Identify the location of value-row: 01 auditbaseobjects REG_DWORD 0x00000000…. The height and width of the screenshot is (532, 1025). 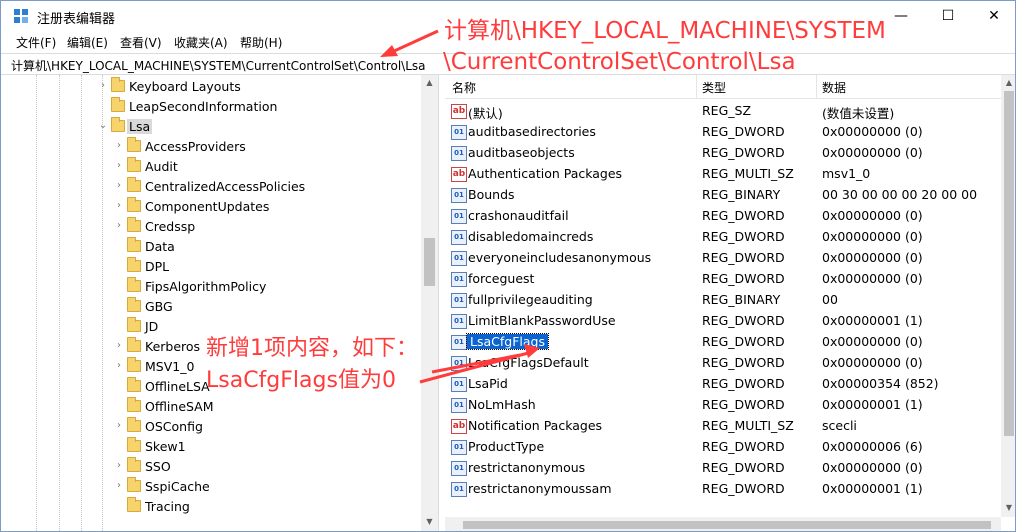
(723, 153).